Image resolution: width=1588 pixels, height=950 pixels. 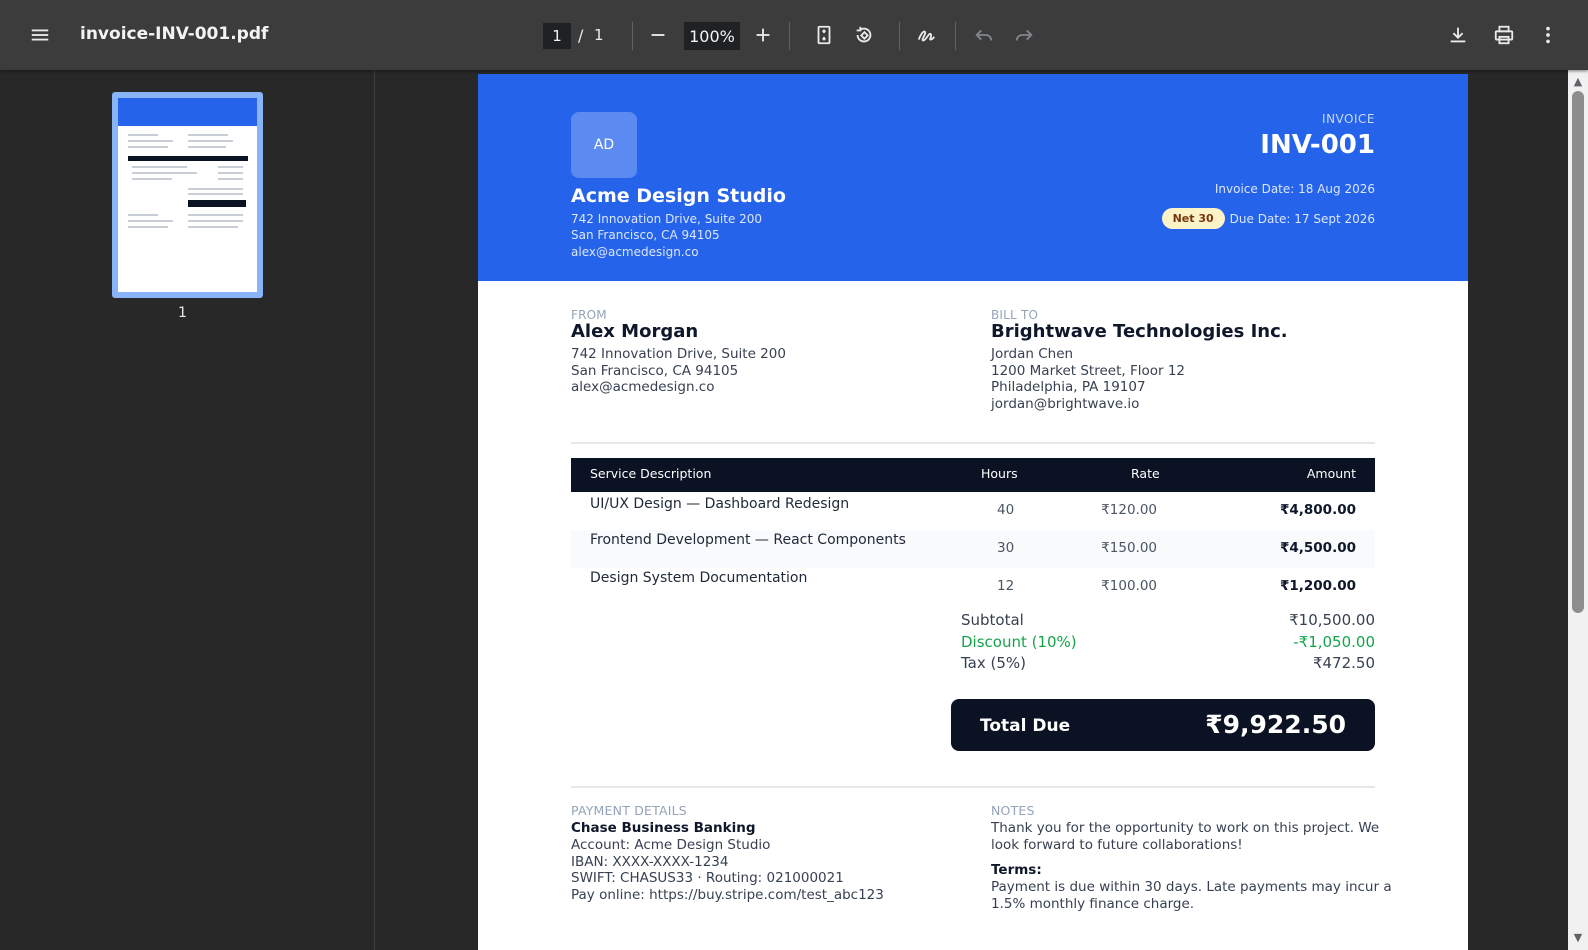 I want to click on column-header: Amount, so click(x=1331, y=473).